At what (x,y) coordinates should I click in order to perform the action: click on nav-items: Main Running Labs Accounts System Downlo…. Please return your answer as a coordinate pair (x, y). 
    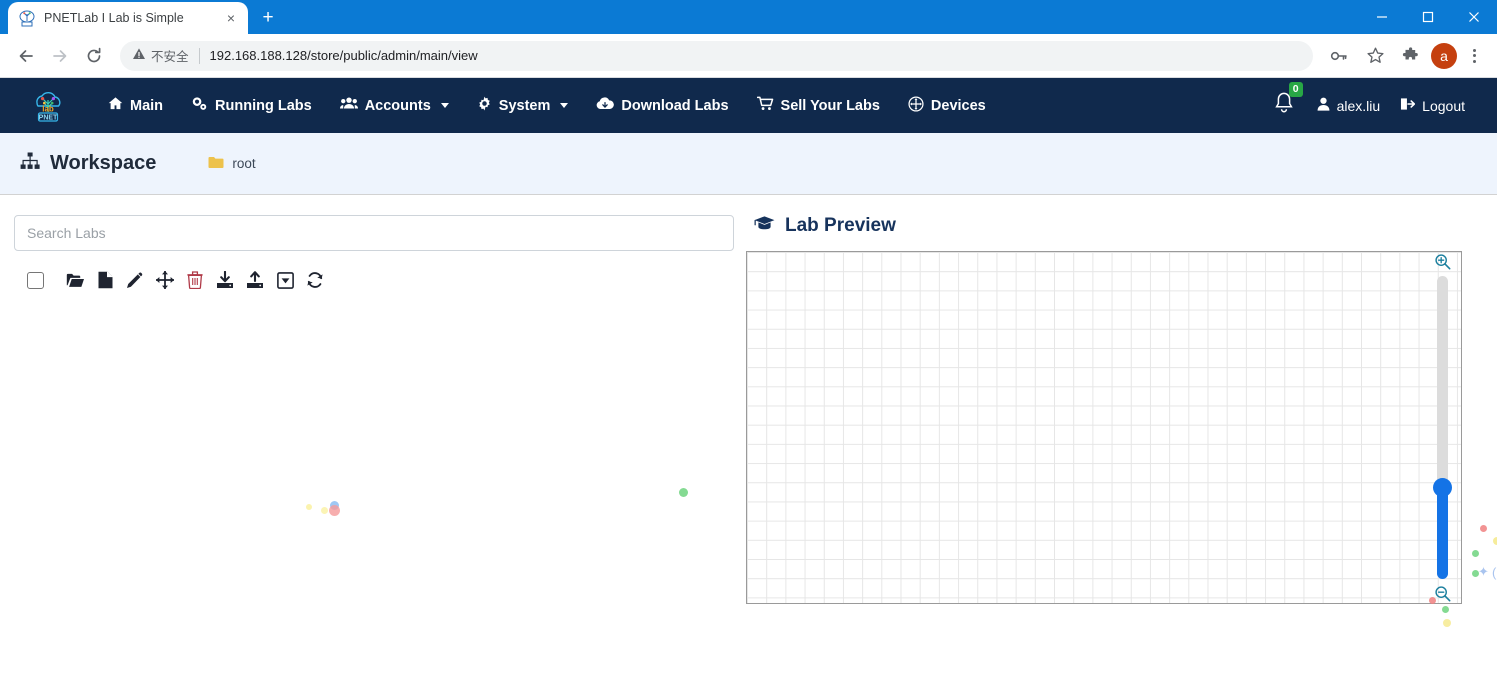
    Looking at the image, I should click on (677, 105).